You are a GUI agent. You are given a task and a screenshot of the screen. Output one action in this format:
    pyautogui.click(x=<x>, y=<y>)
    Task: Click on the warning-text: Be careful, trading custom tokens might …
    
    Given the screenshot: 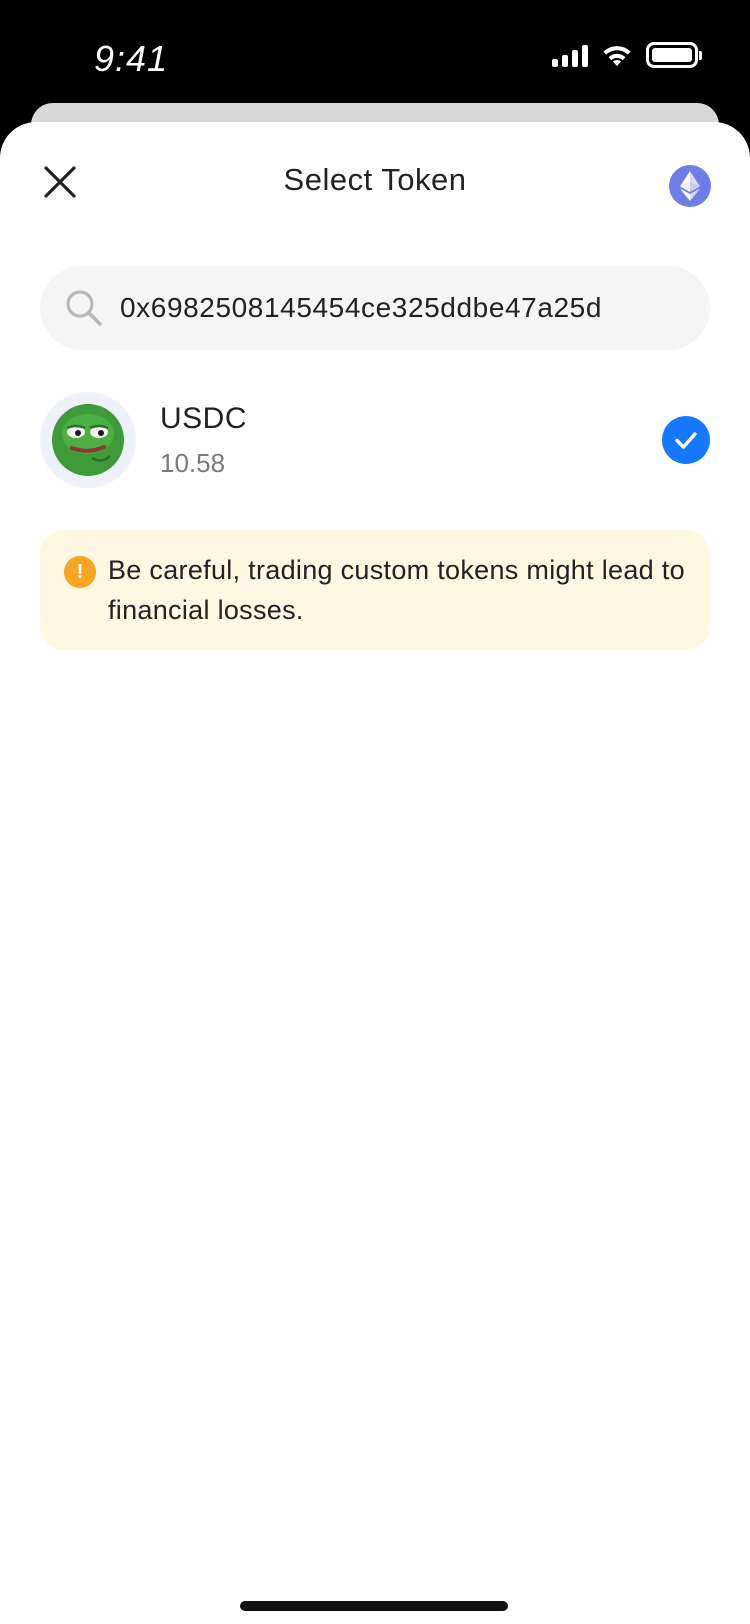 What is the action you would take?
    pyautogui.click(x=396, y=590)
    